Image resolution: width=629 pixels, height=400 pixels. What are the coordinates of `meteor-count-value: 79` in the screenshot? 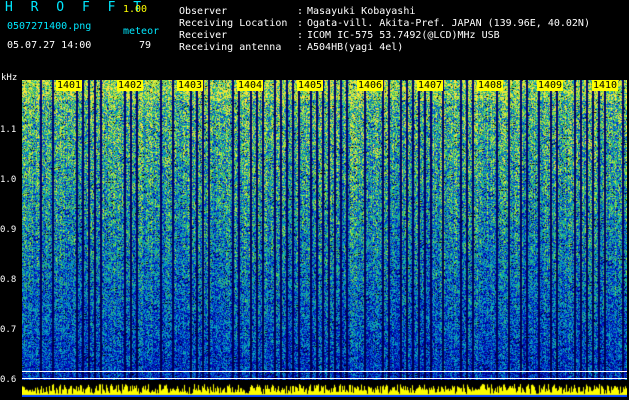 It's located at (145, 45).